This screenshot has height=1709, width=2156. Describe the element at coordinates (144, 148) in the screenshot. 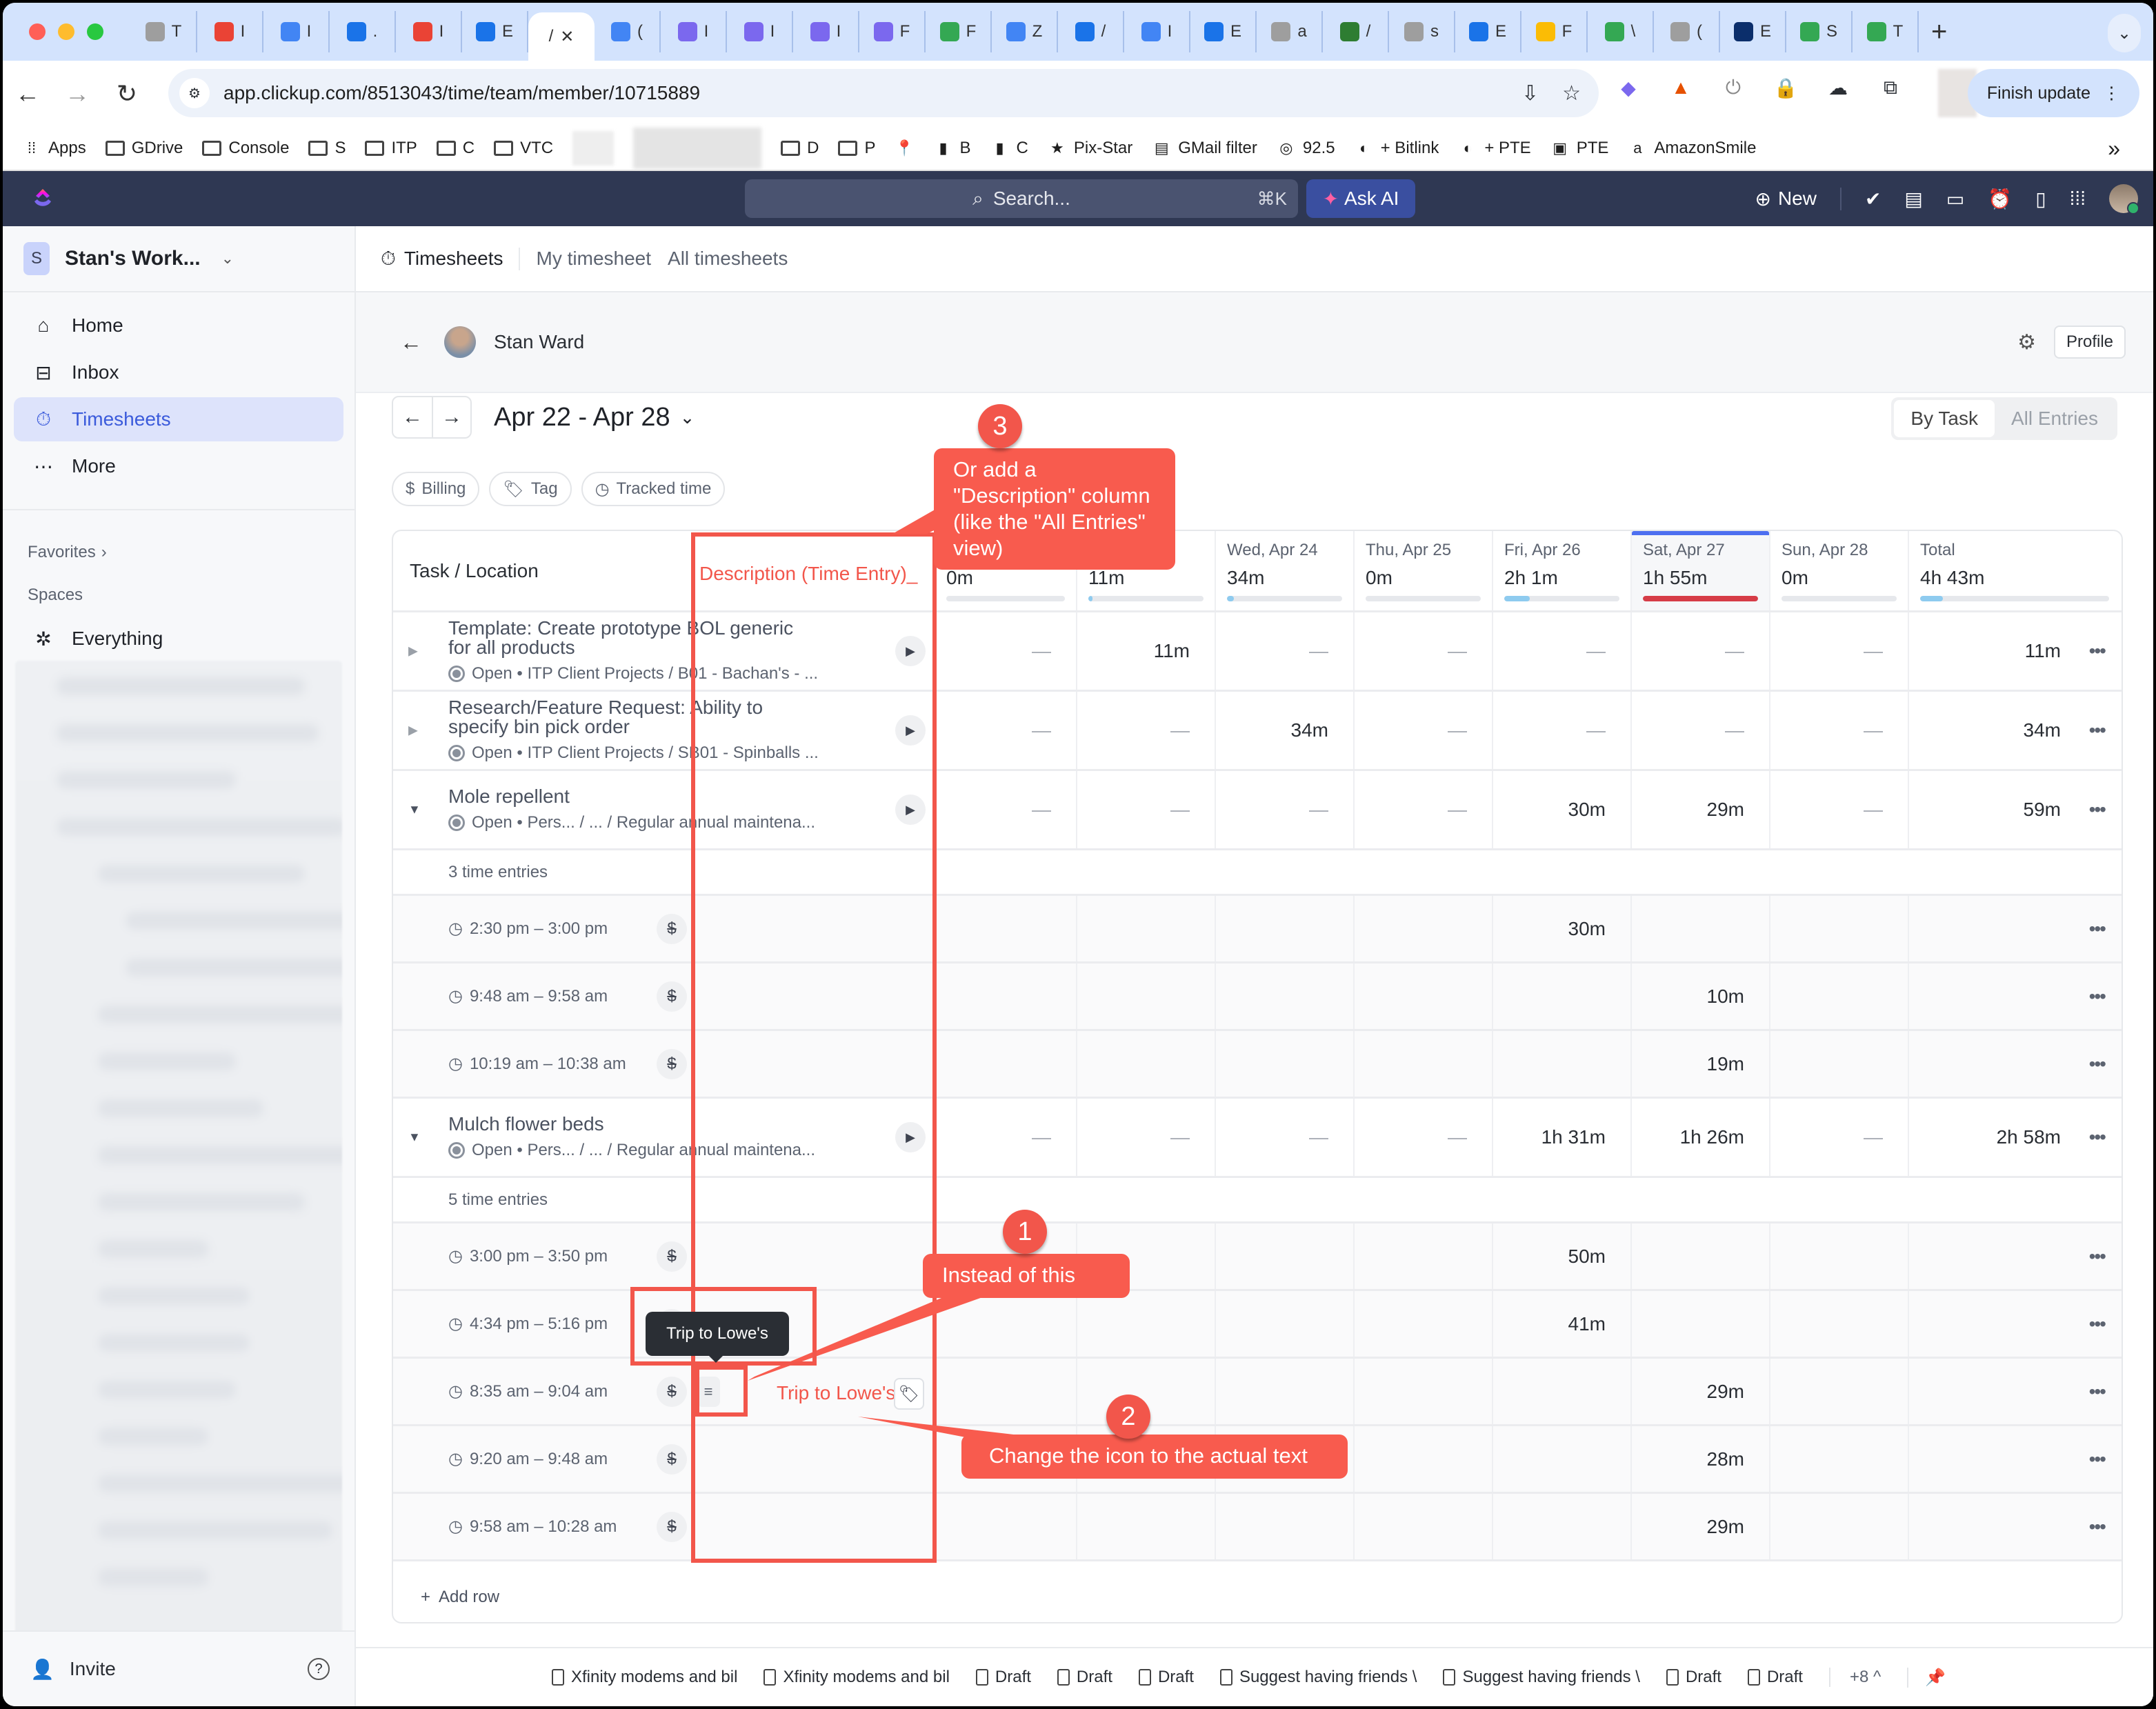

I see `bookmark-item: GDrive` at that location.